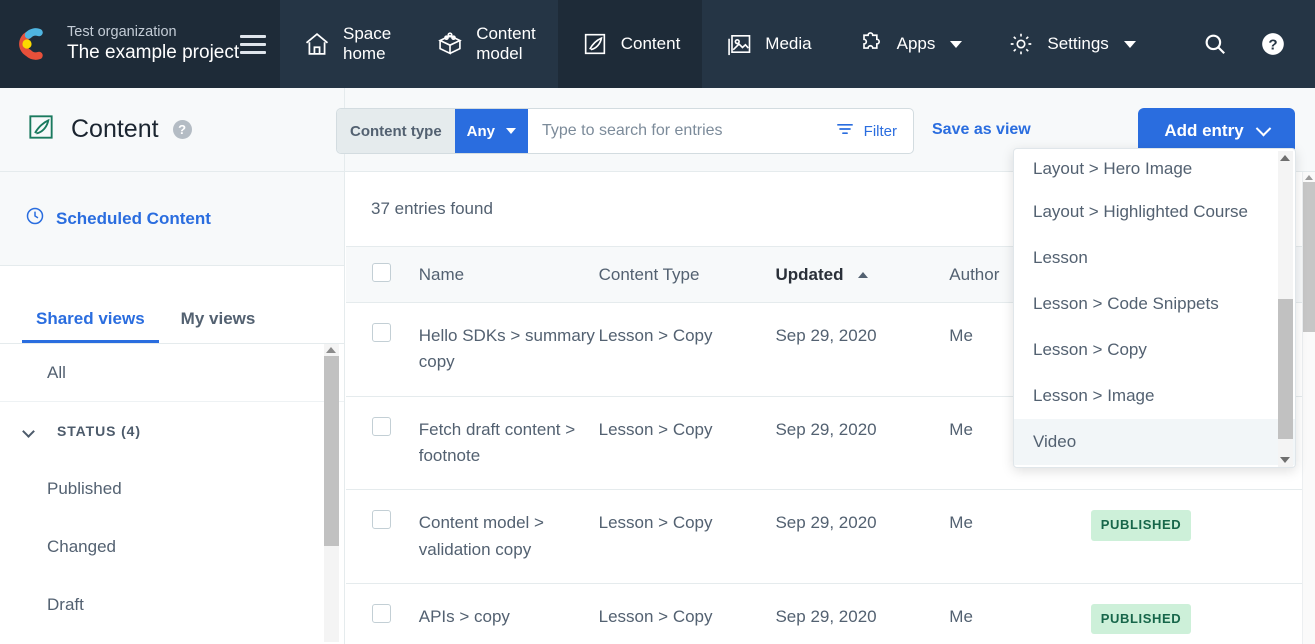  What do you see at coordinates (491, 131) in the screenshot?
I see `content-type-filter-value: Any` at bounding box center [491, 131].